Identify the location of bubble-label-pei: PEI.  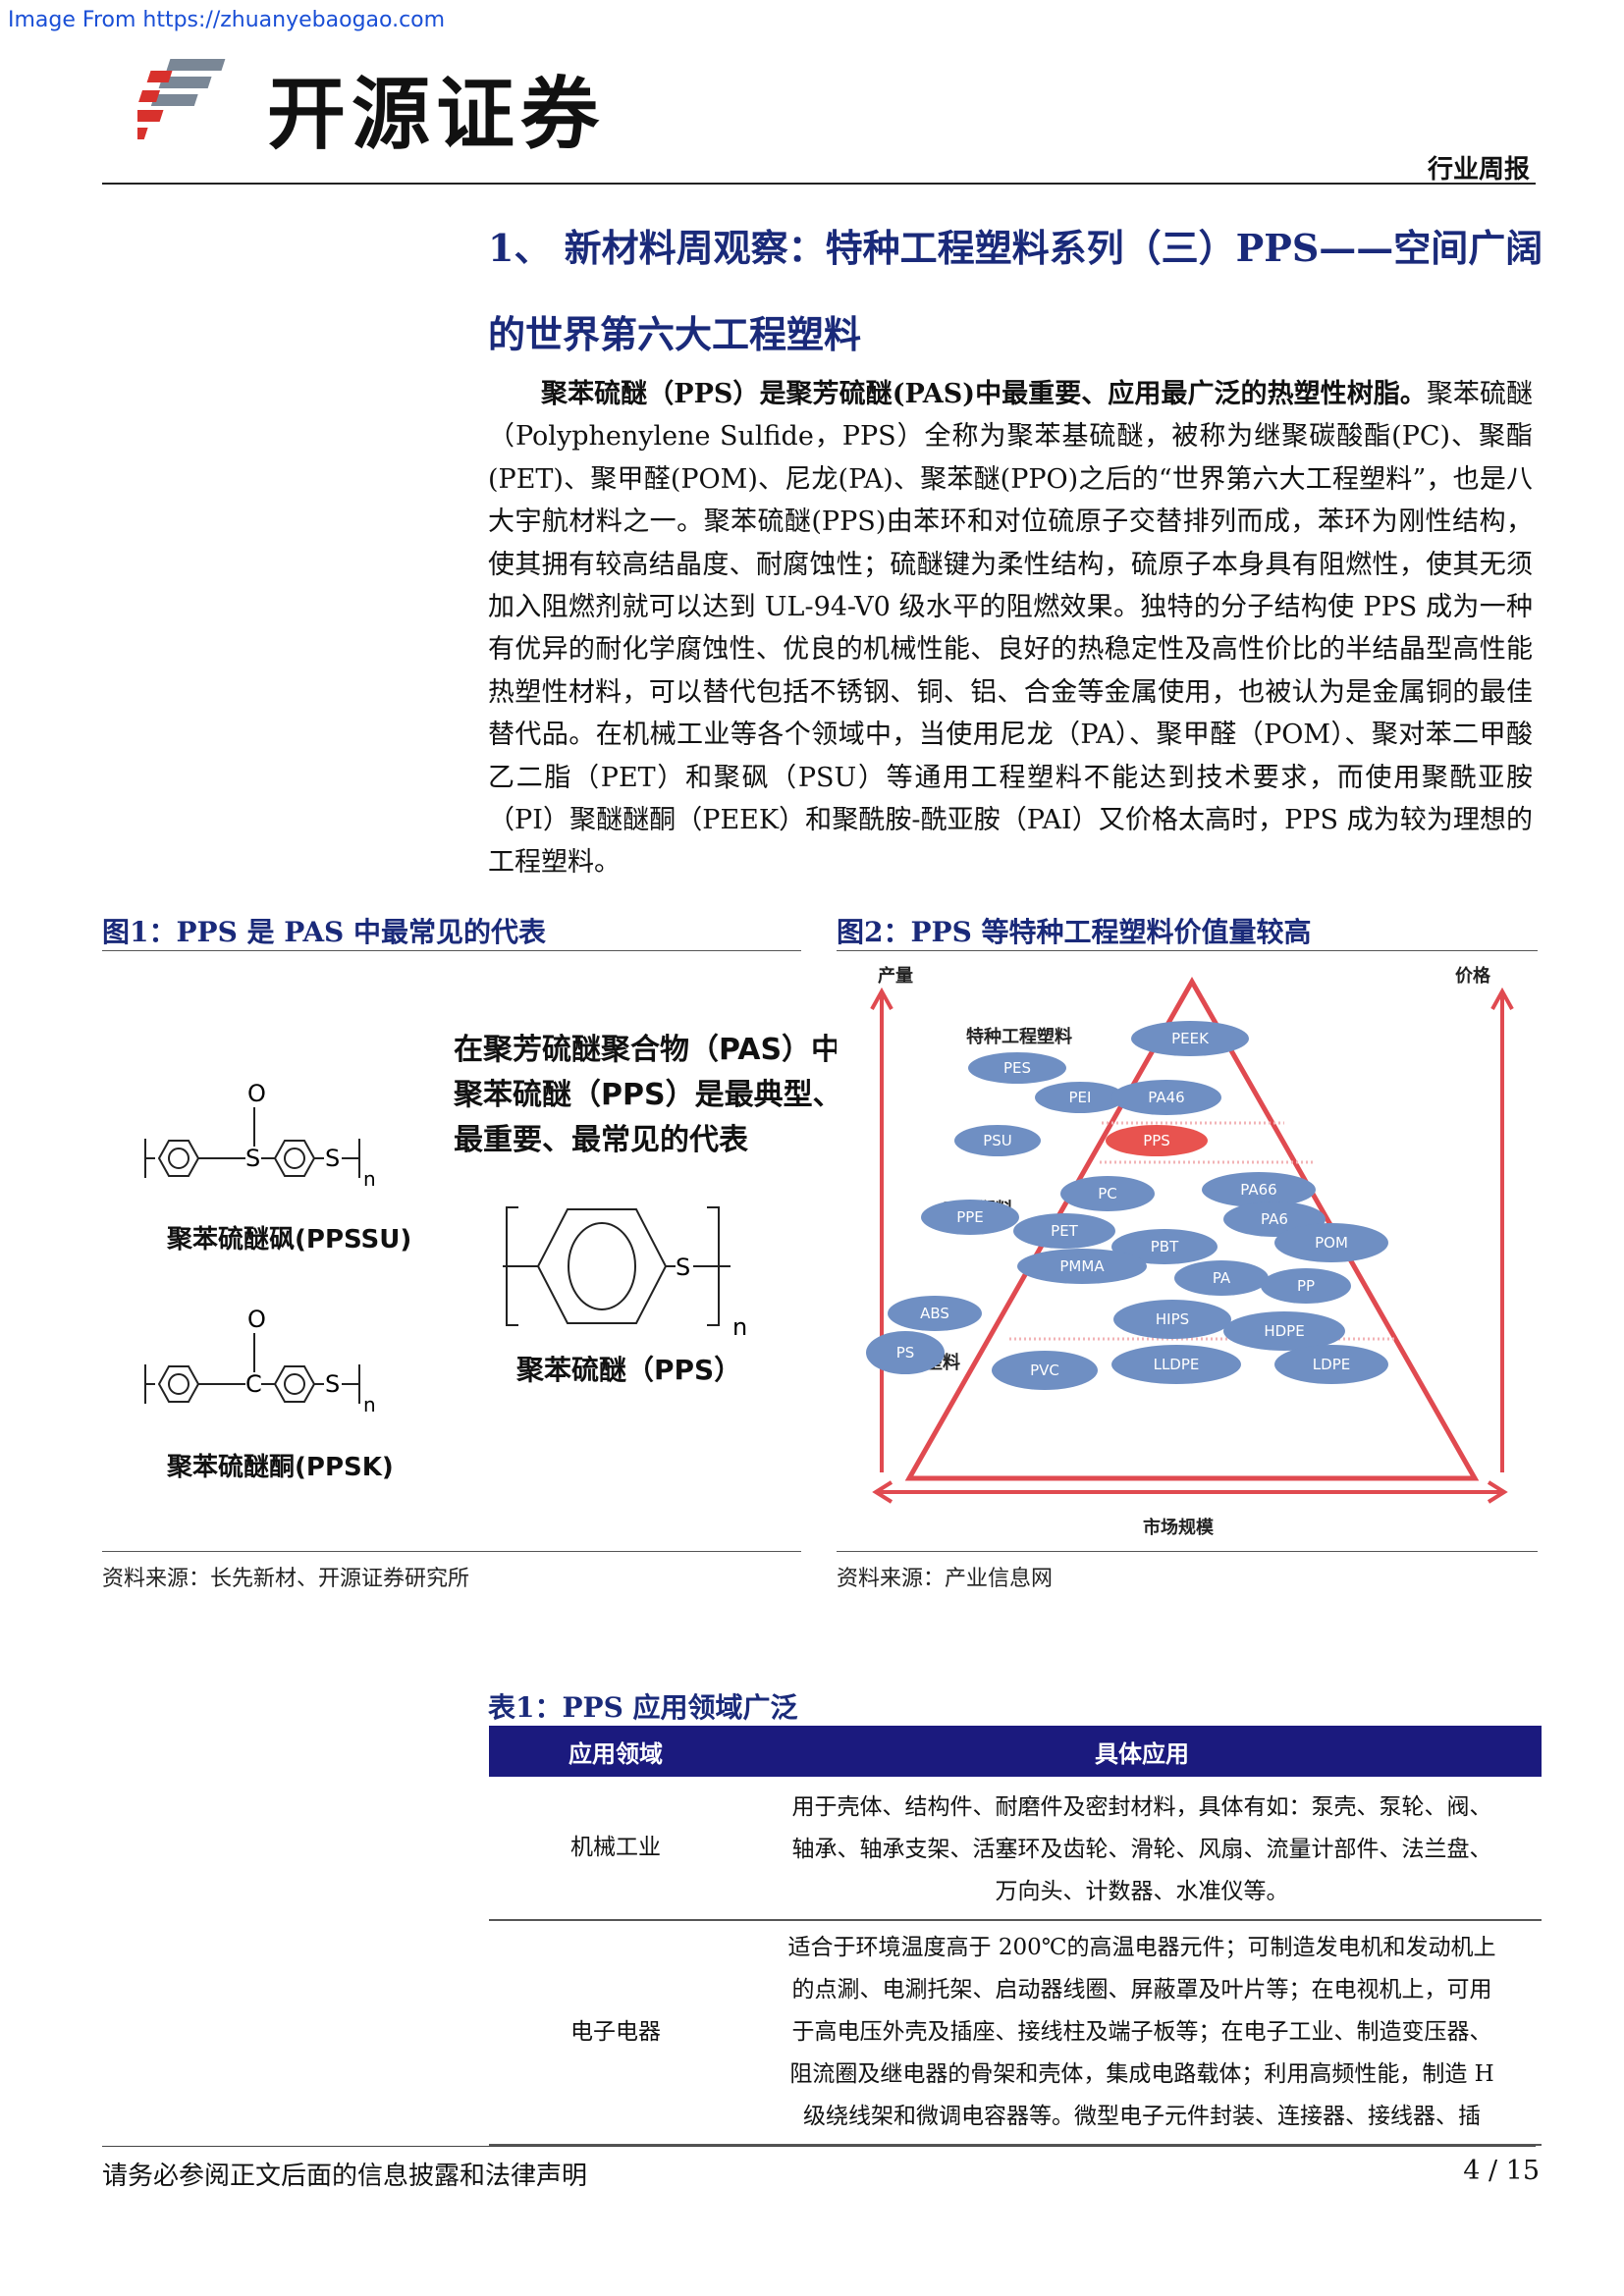
(1080, 1097).